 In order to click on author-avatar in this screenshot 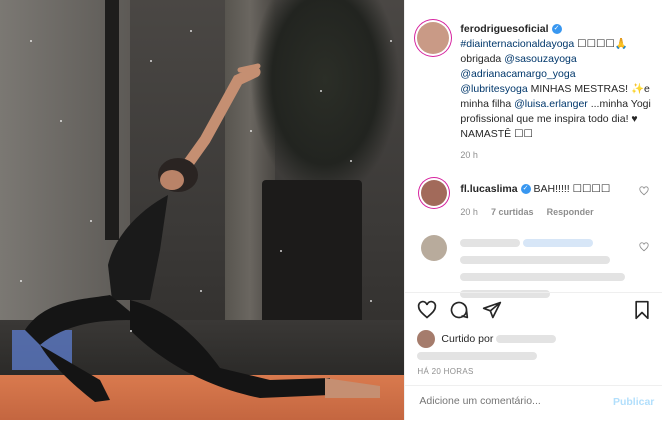, I will do `click(433, 38)`.